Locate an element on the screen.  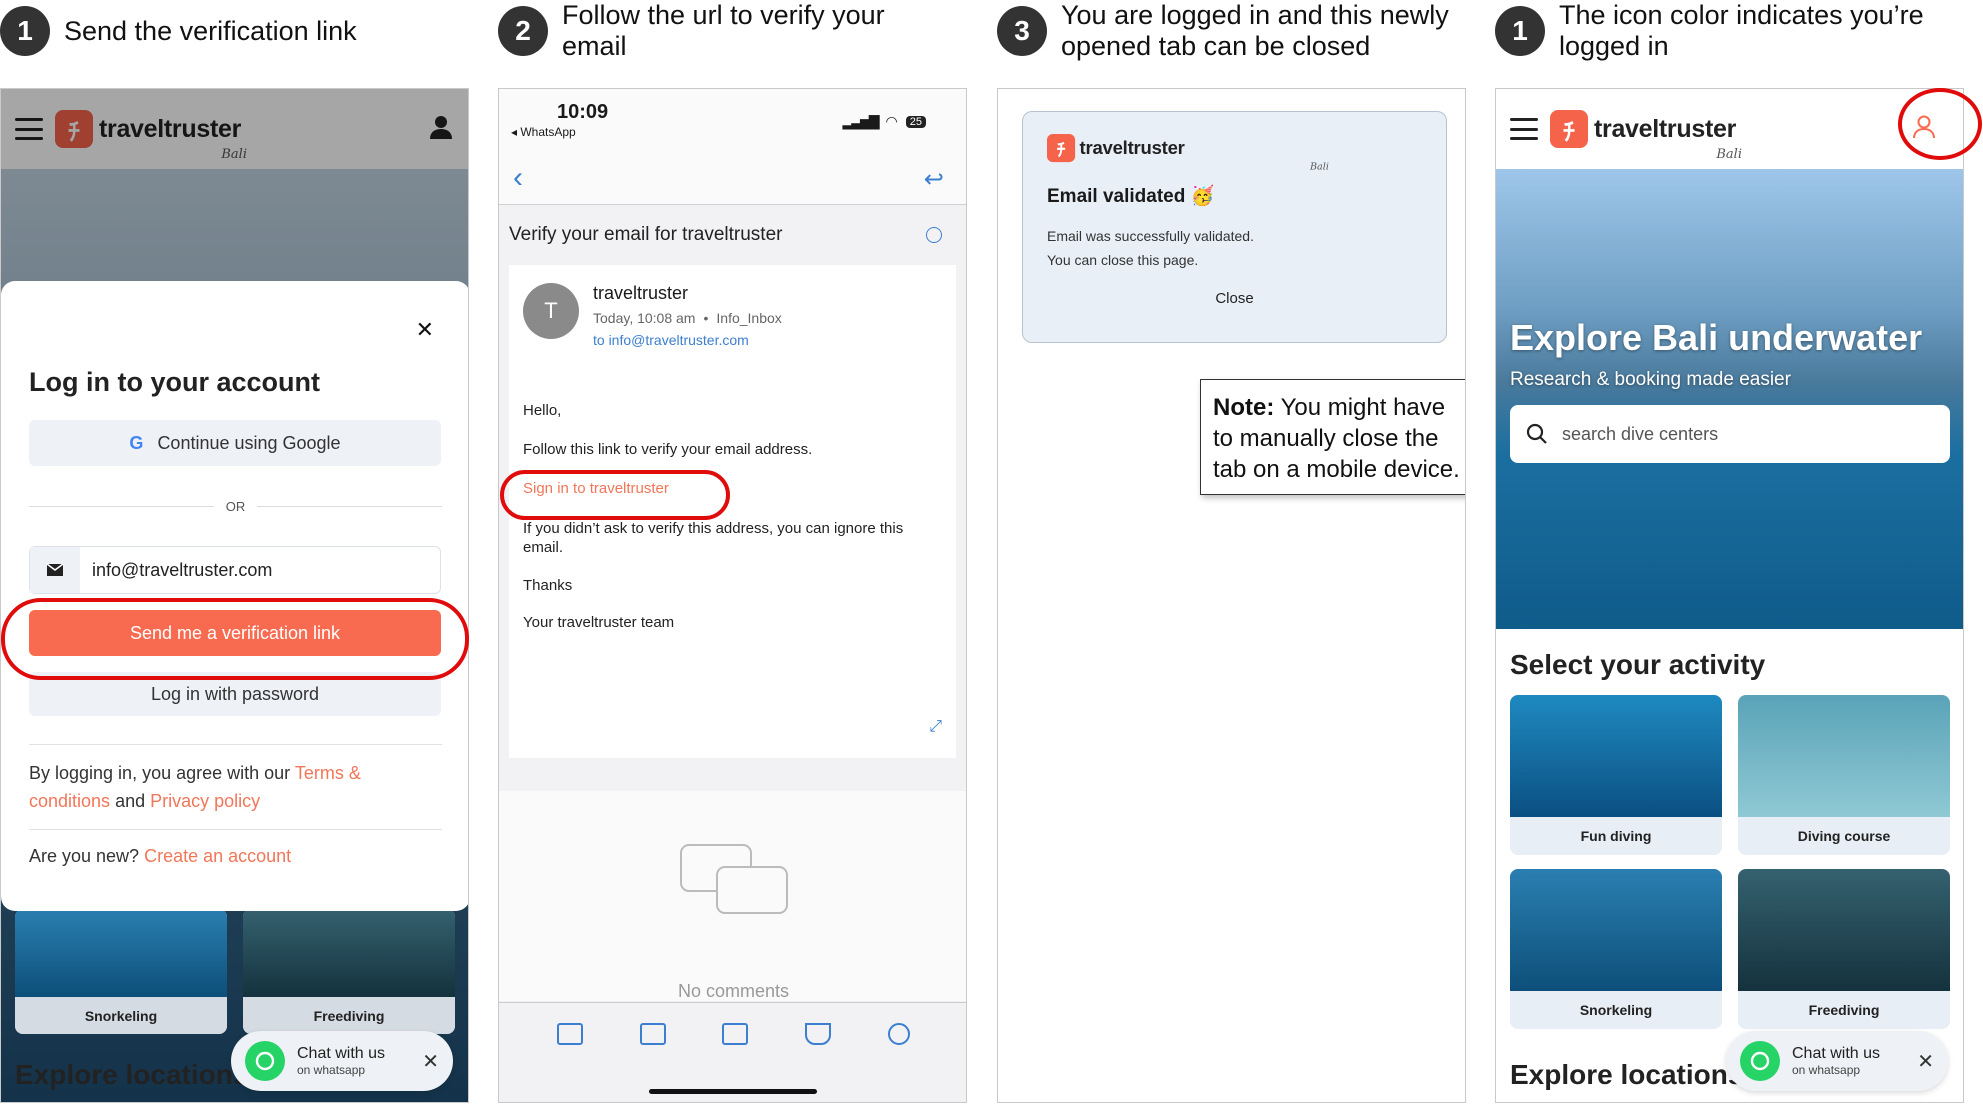
sender-name: traveltruster is located at coordinates (641, 293).